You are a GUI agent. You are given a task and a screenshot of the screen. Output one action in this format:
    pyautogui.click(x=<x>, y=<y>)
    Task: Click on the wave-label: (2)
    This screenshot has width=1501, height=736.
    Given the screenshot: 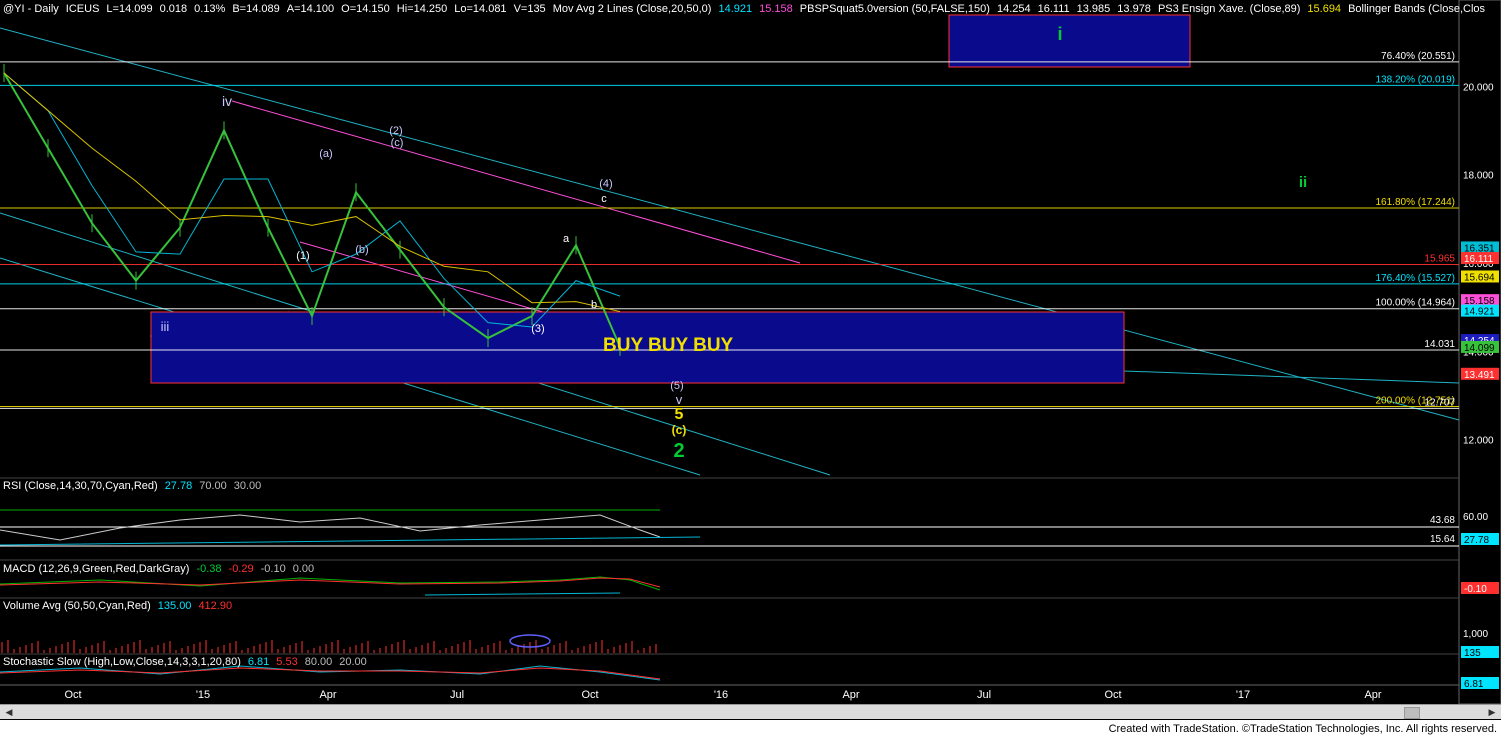 What is the action you would take?
    pyautogui.click(x=395, y=131)
    